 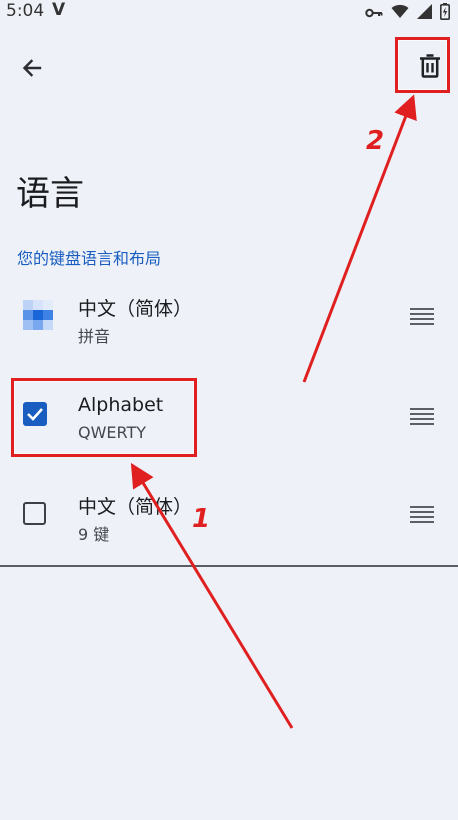 I want to click on layout-type: 9 键, so click(x=94, y=534).